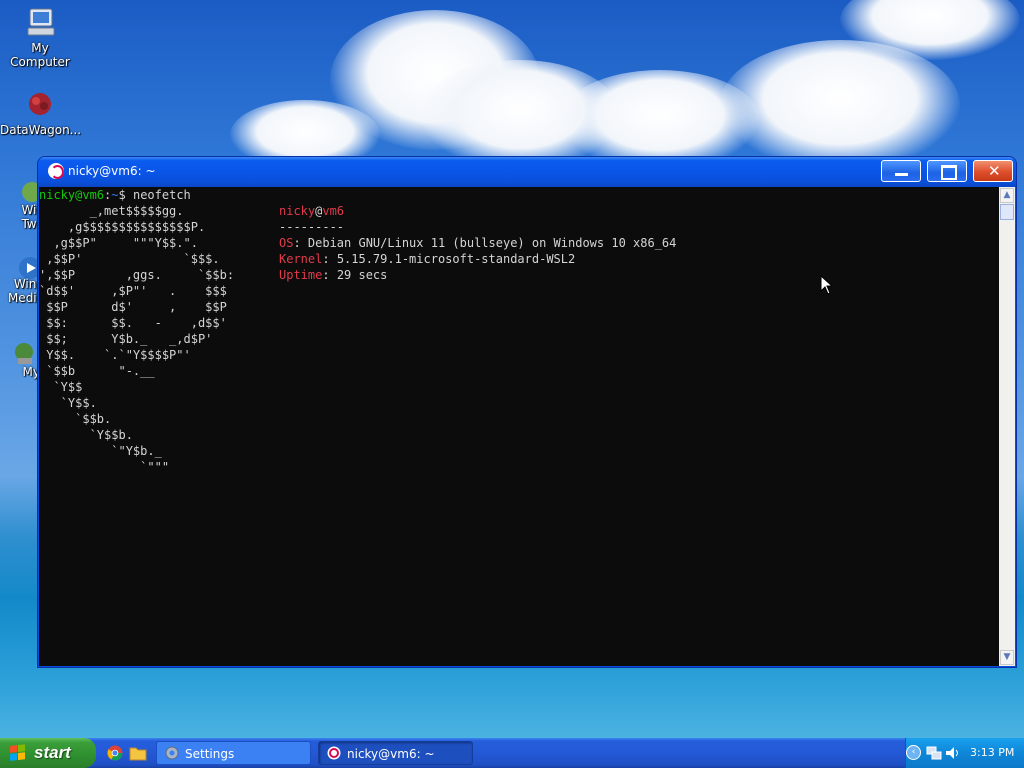  What do you see at coordinates (286, 243) in the screenshot?
I see `os-label: OS` at bounding box center [286, 243].